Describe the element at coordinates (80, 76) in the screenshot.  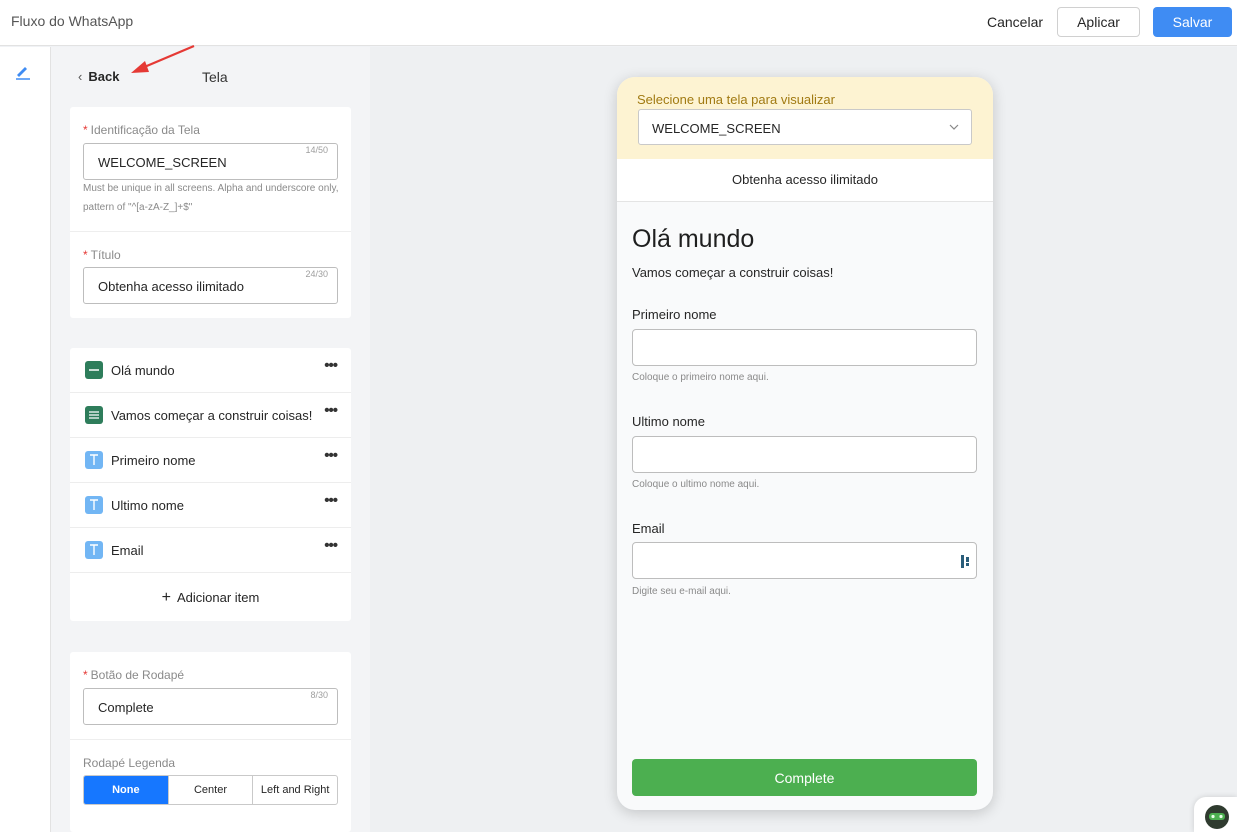
I see `chevron-left-icon: ‹` at that location.